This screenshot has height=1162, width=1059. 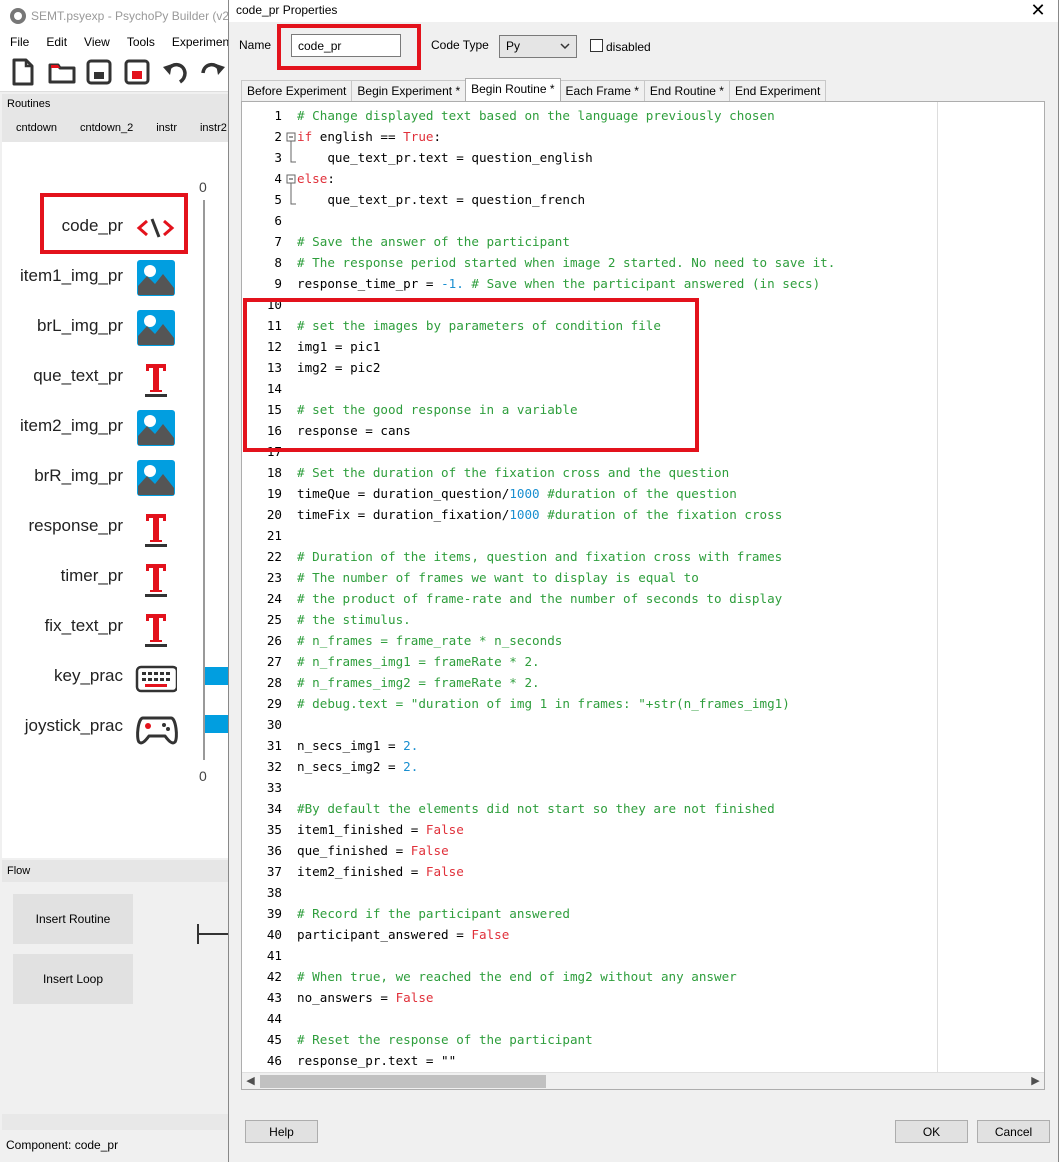 What do you see at coordinates (592, 640) in the screenshot?
I see `code-line: 26 # n_frames = frame_rate * n_seconds` at bounding box center [592, 640].